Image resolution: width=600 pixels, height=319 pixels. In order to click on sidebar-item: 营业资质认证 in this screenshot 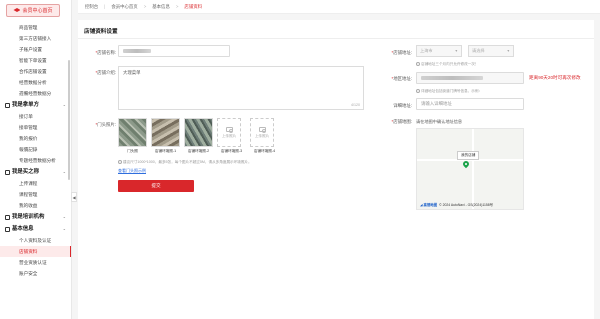, I will do `click(35, 262)`.